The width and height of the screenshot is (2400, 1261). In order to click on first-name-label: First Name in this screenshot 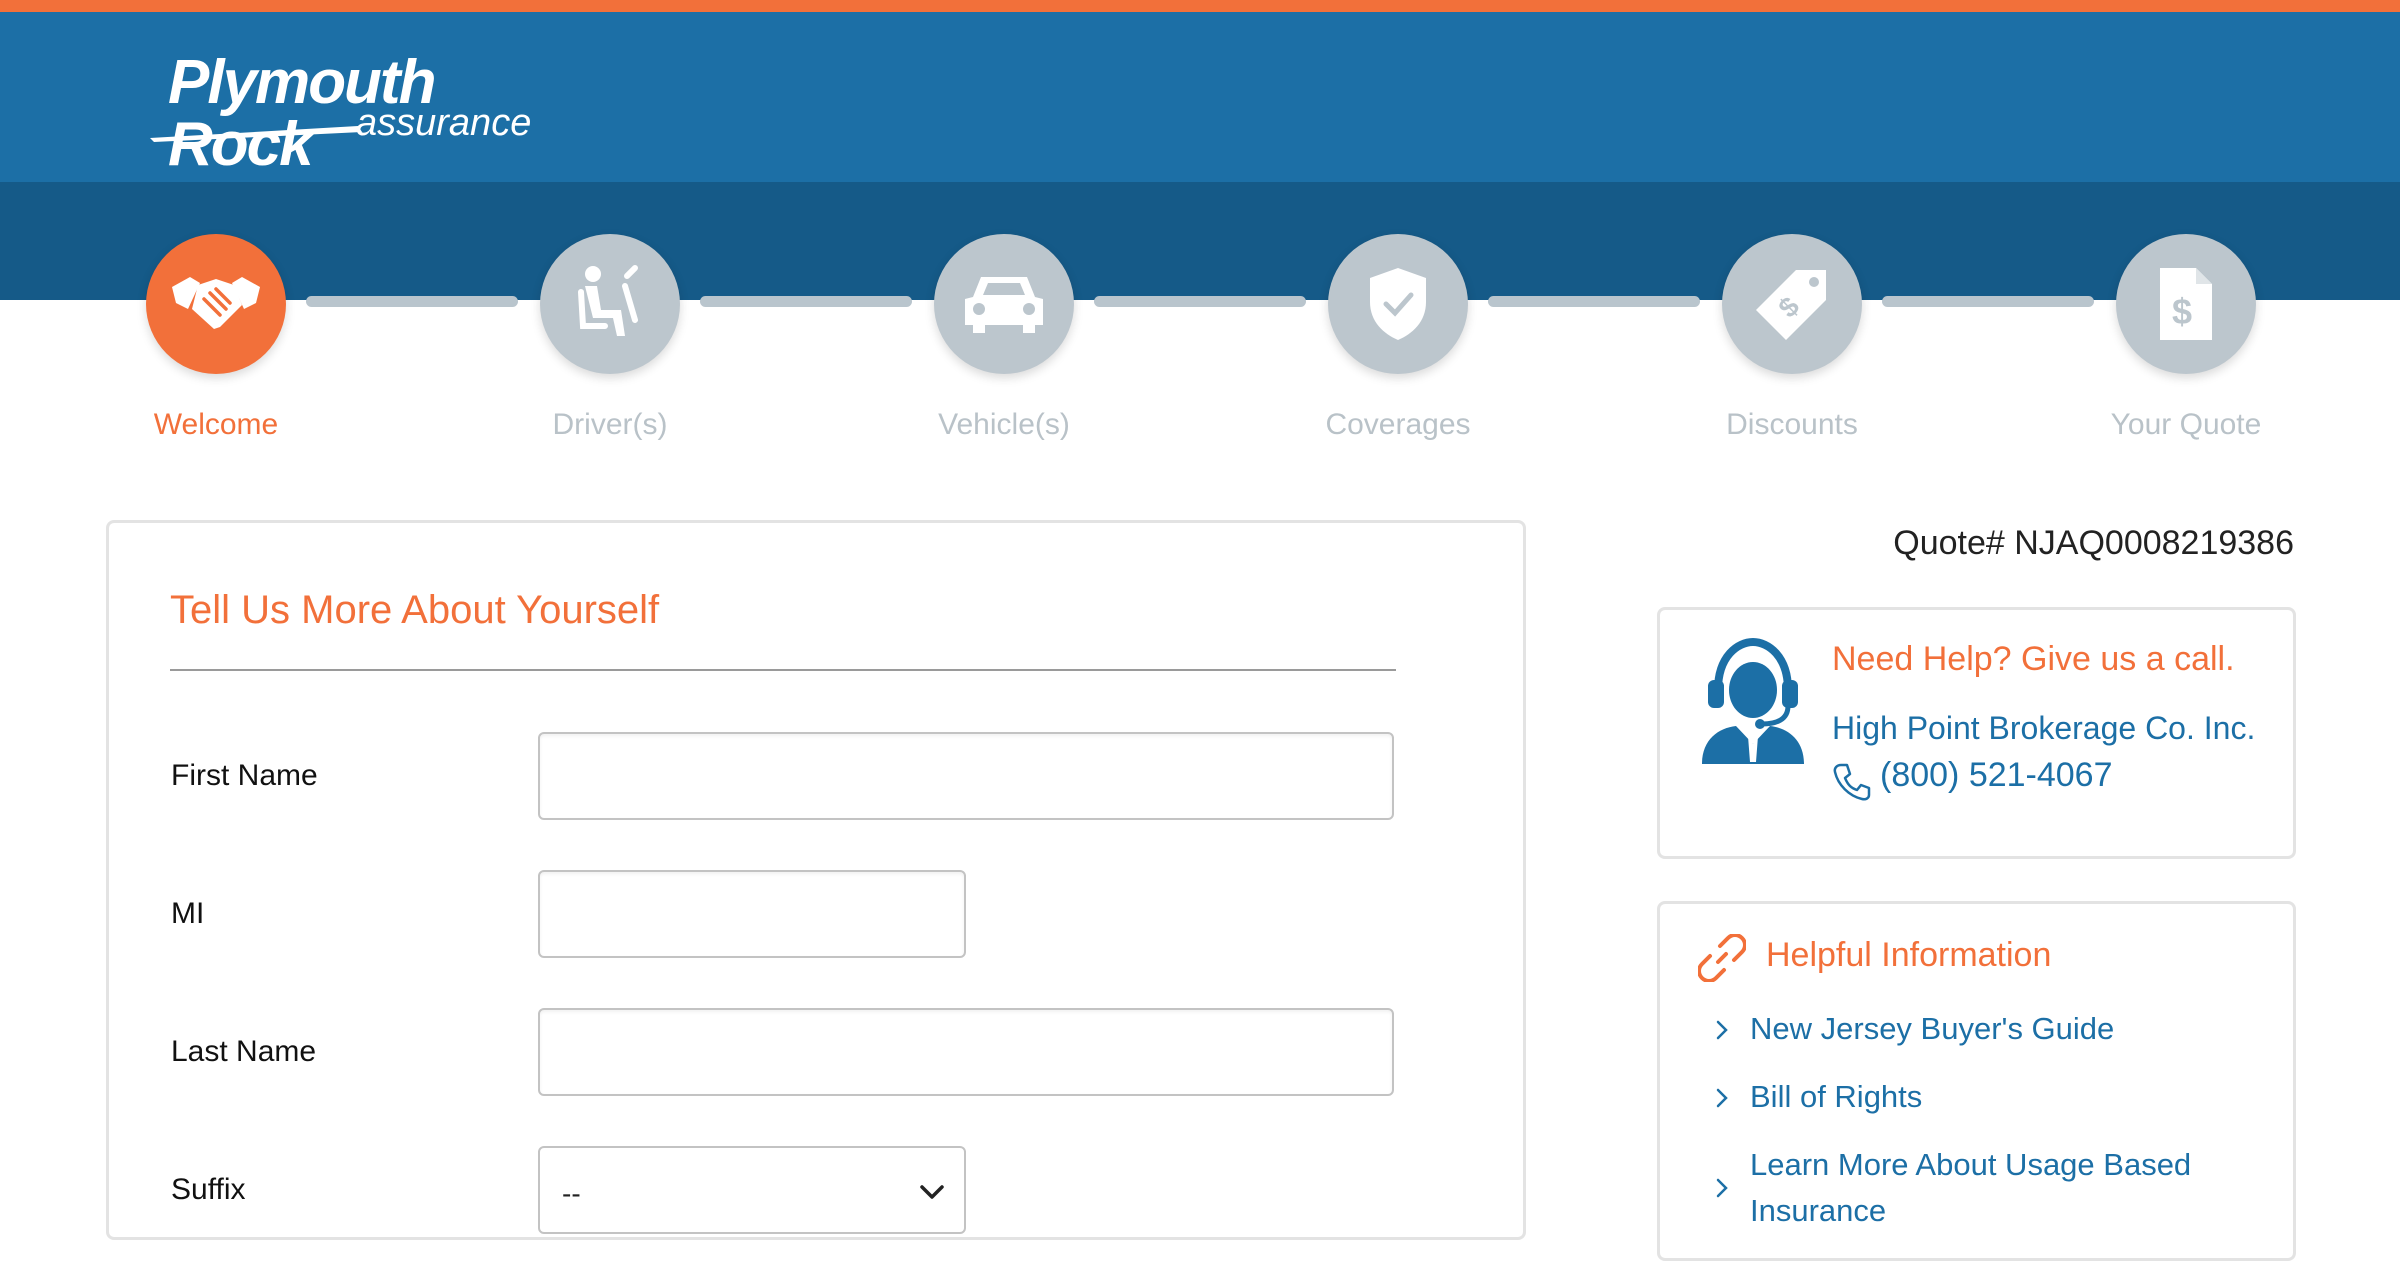, I will do `click(244, 775)`.